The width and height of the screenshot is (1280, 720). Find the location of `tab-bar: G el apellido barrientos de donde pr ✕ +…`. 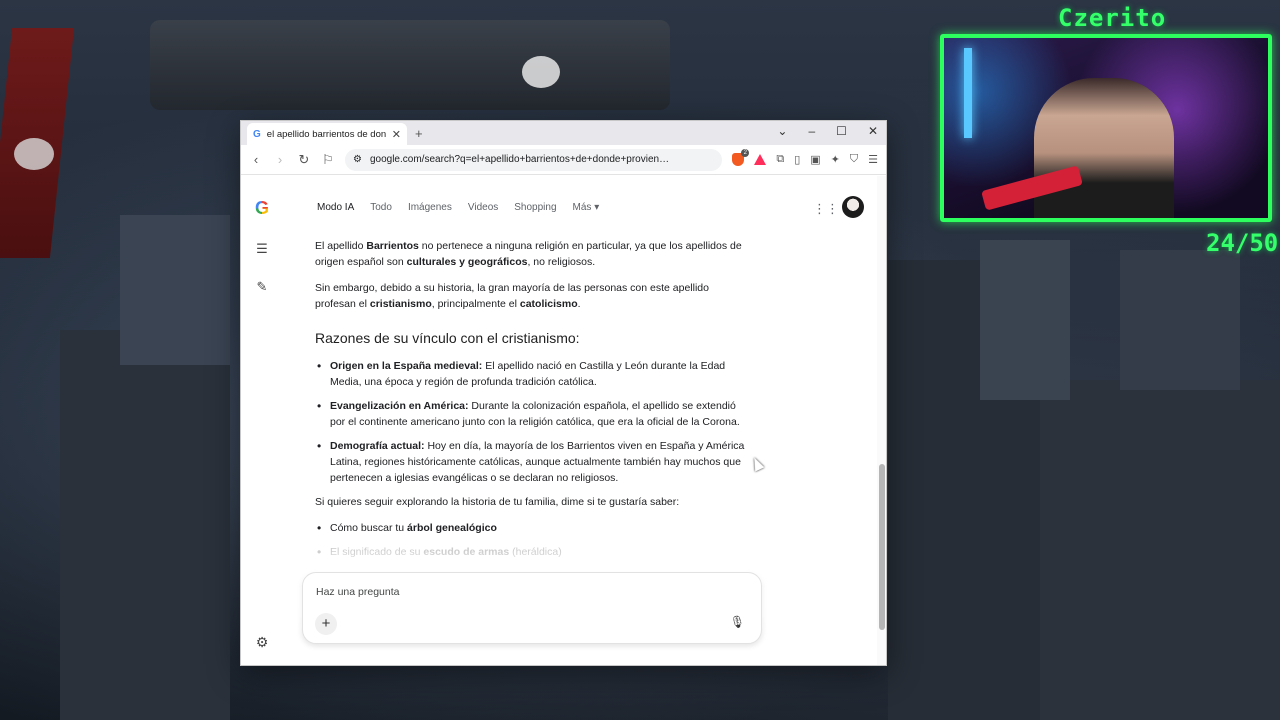

tab-bar: G el apellido barrientos de donde pr ✕ +… is located at coordinates (563, 133).